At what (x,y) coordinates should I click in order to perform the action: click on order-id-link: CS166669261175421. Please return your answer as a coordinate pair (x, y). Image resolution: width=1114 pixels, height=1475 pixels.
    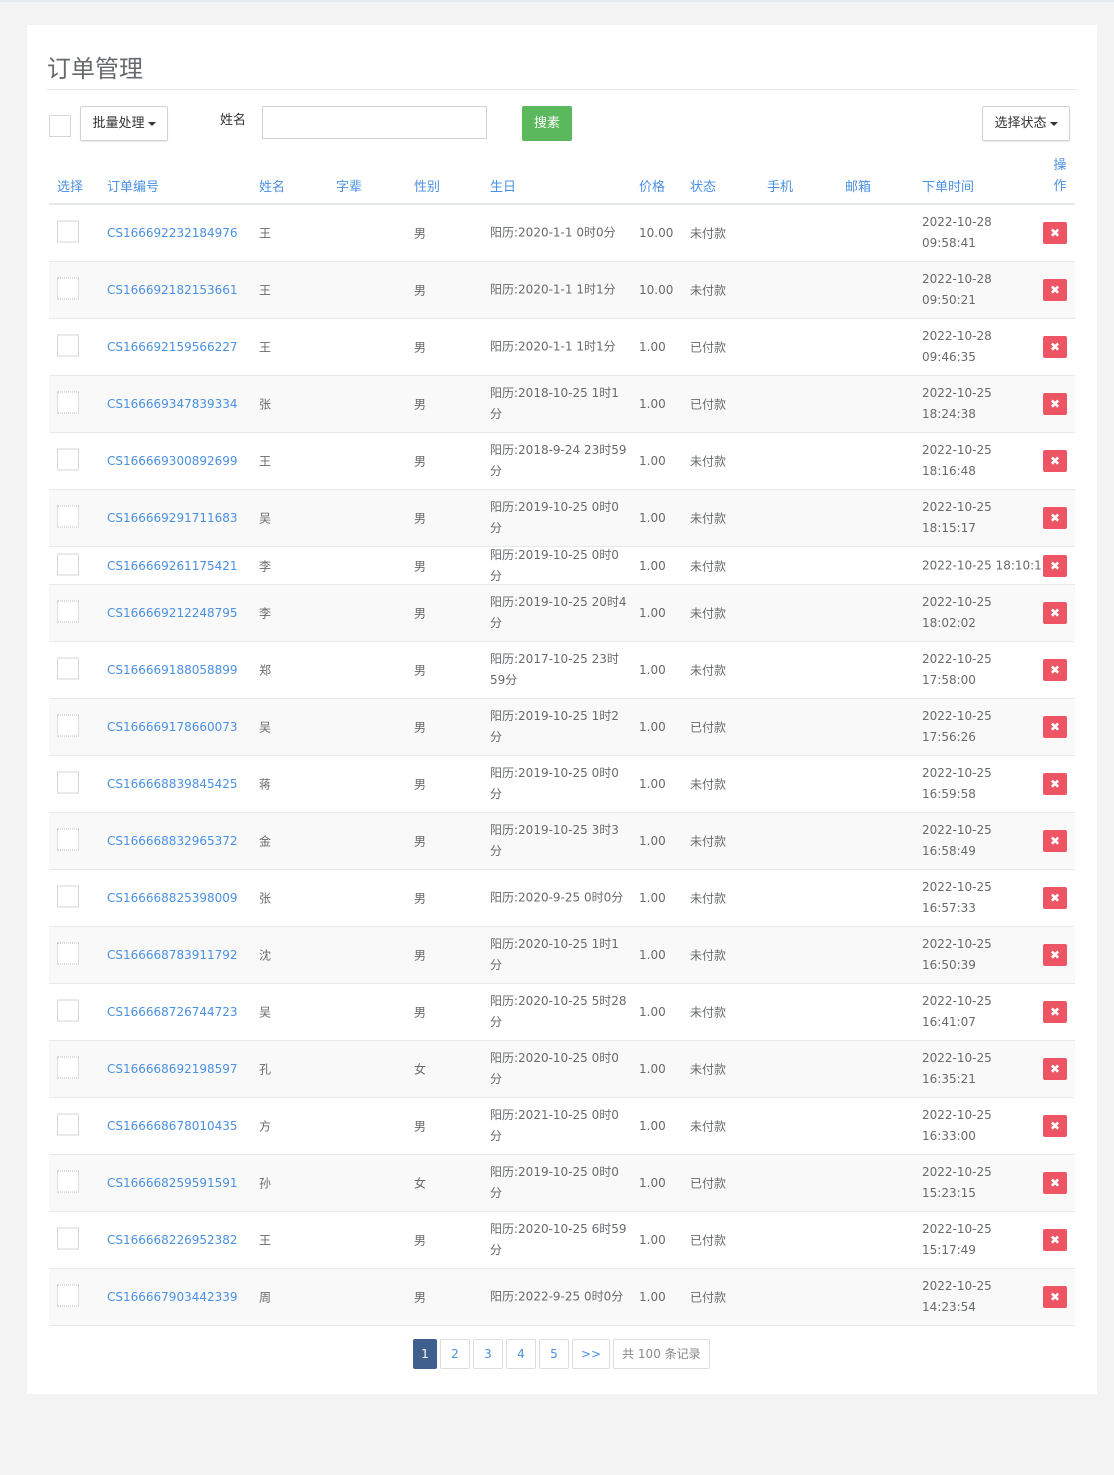
    Looking at the image, I should click on (172, 566).